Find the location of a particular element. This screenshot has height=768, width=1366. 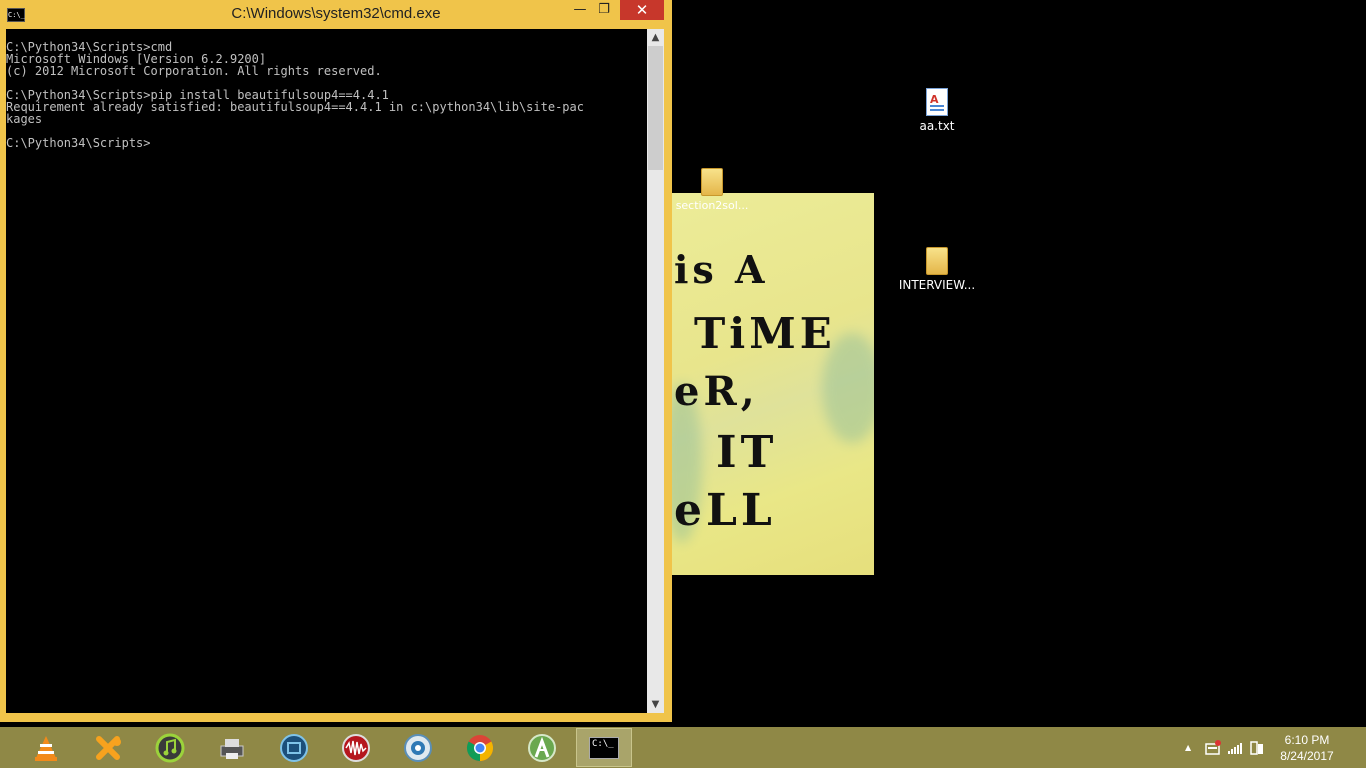

taskbar-app-itunes is located at coordinates (170, 747).